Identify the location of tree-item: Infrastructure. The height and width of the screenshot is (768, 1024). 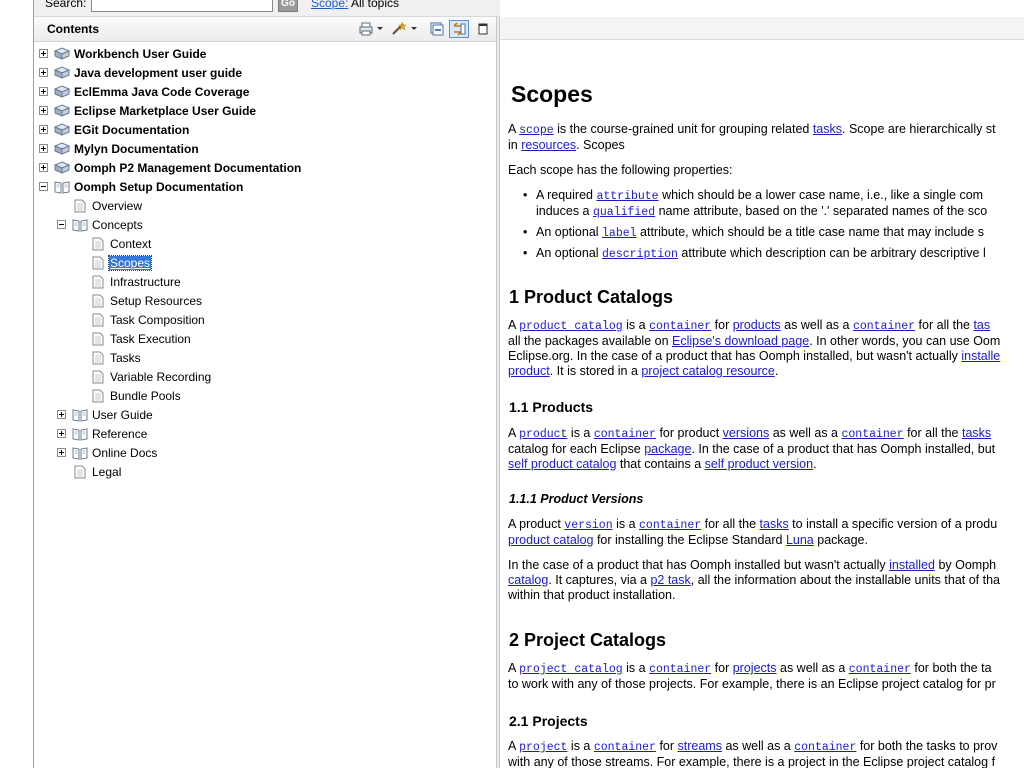
(128, 281).